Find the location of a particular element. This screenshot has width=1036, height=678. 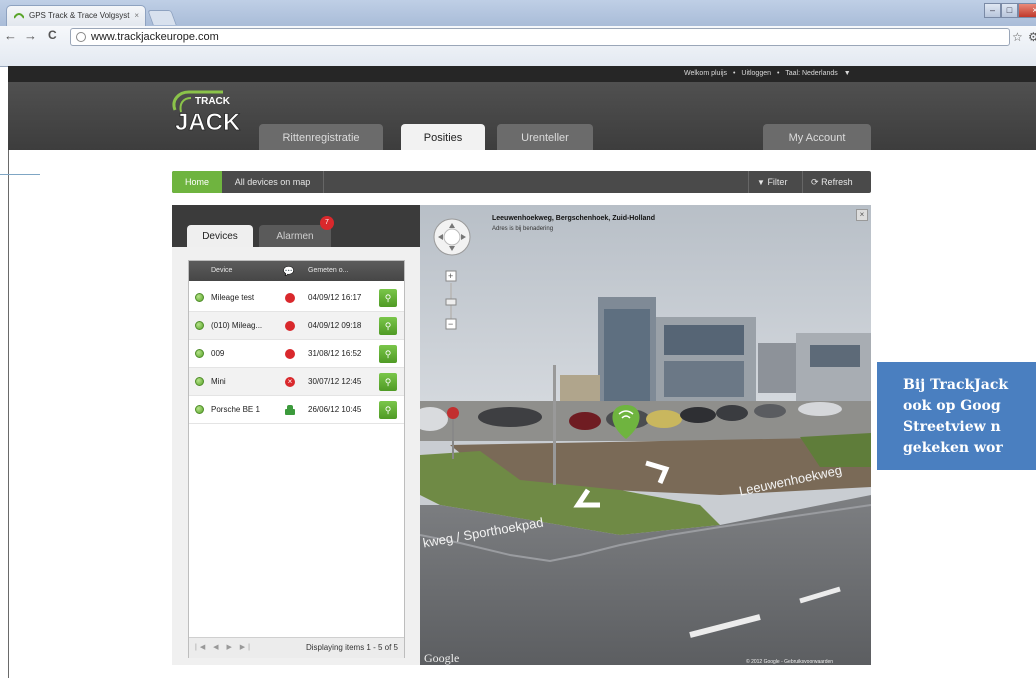

menu-wrench-icon: ⚙ is located at coordinates (1032, 37).